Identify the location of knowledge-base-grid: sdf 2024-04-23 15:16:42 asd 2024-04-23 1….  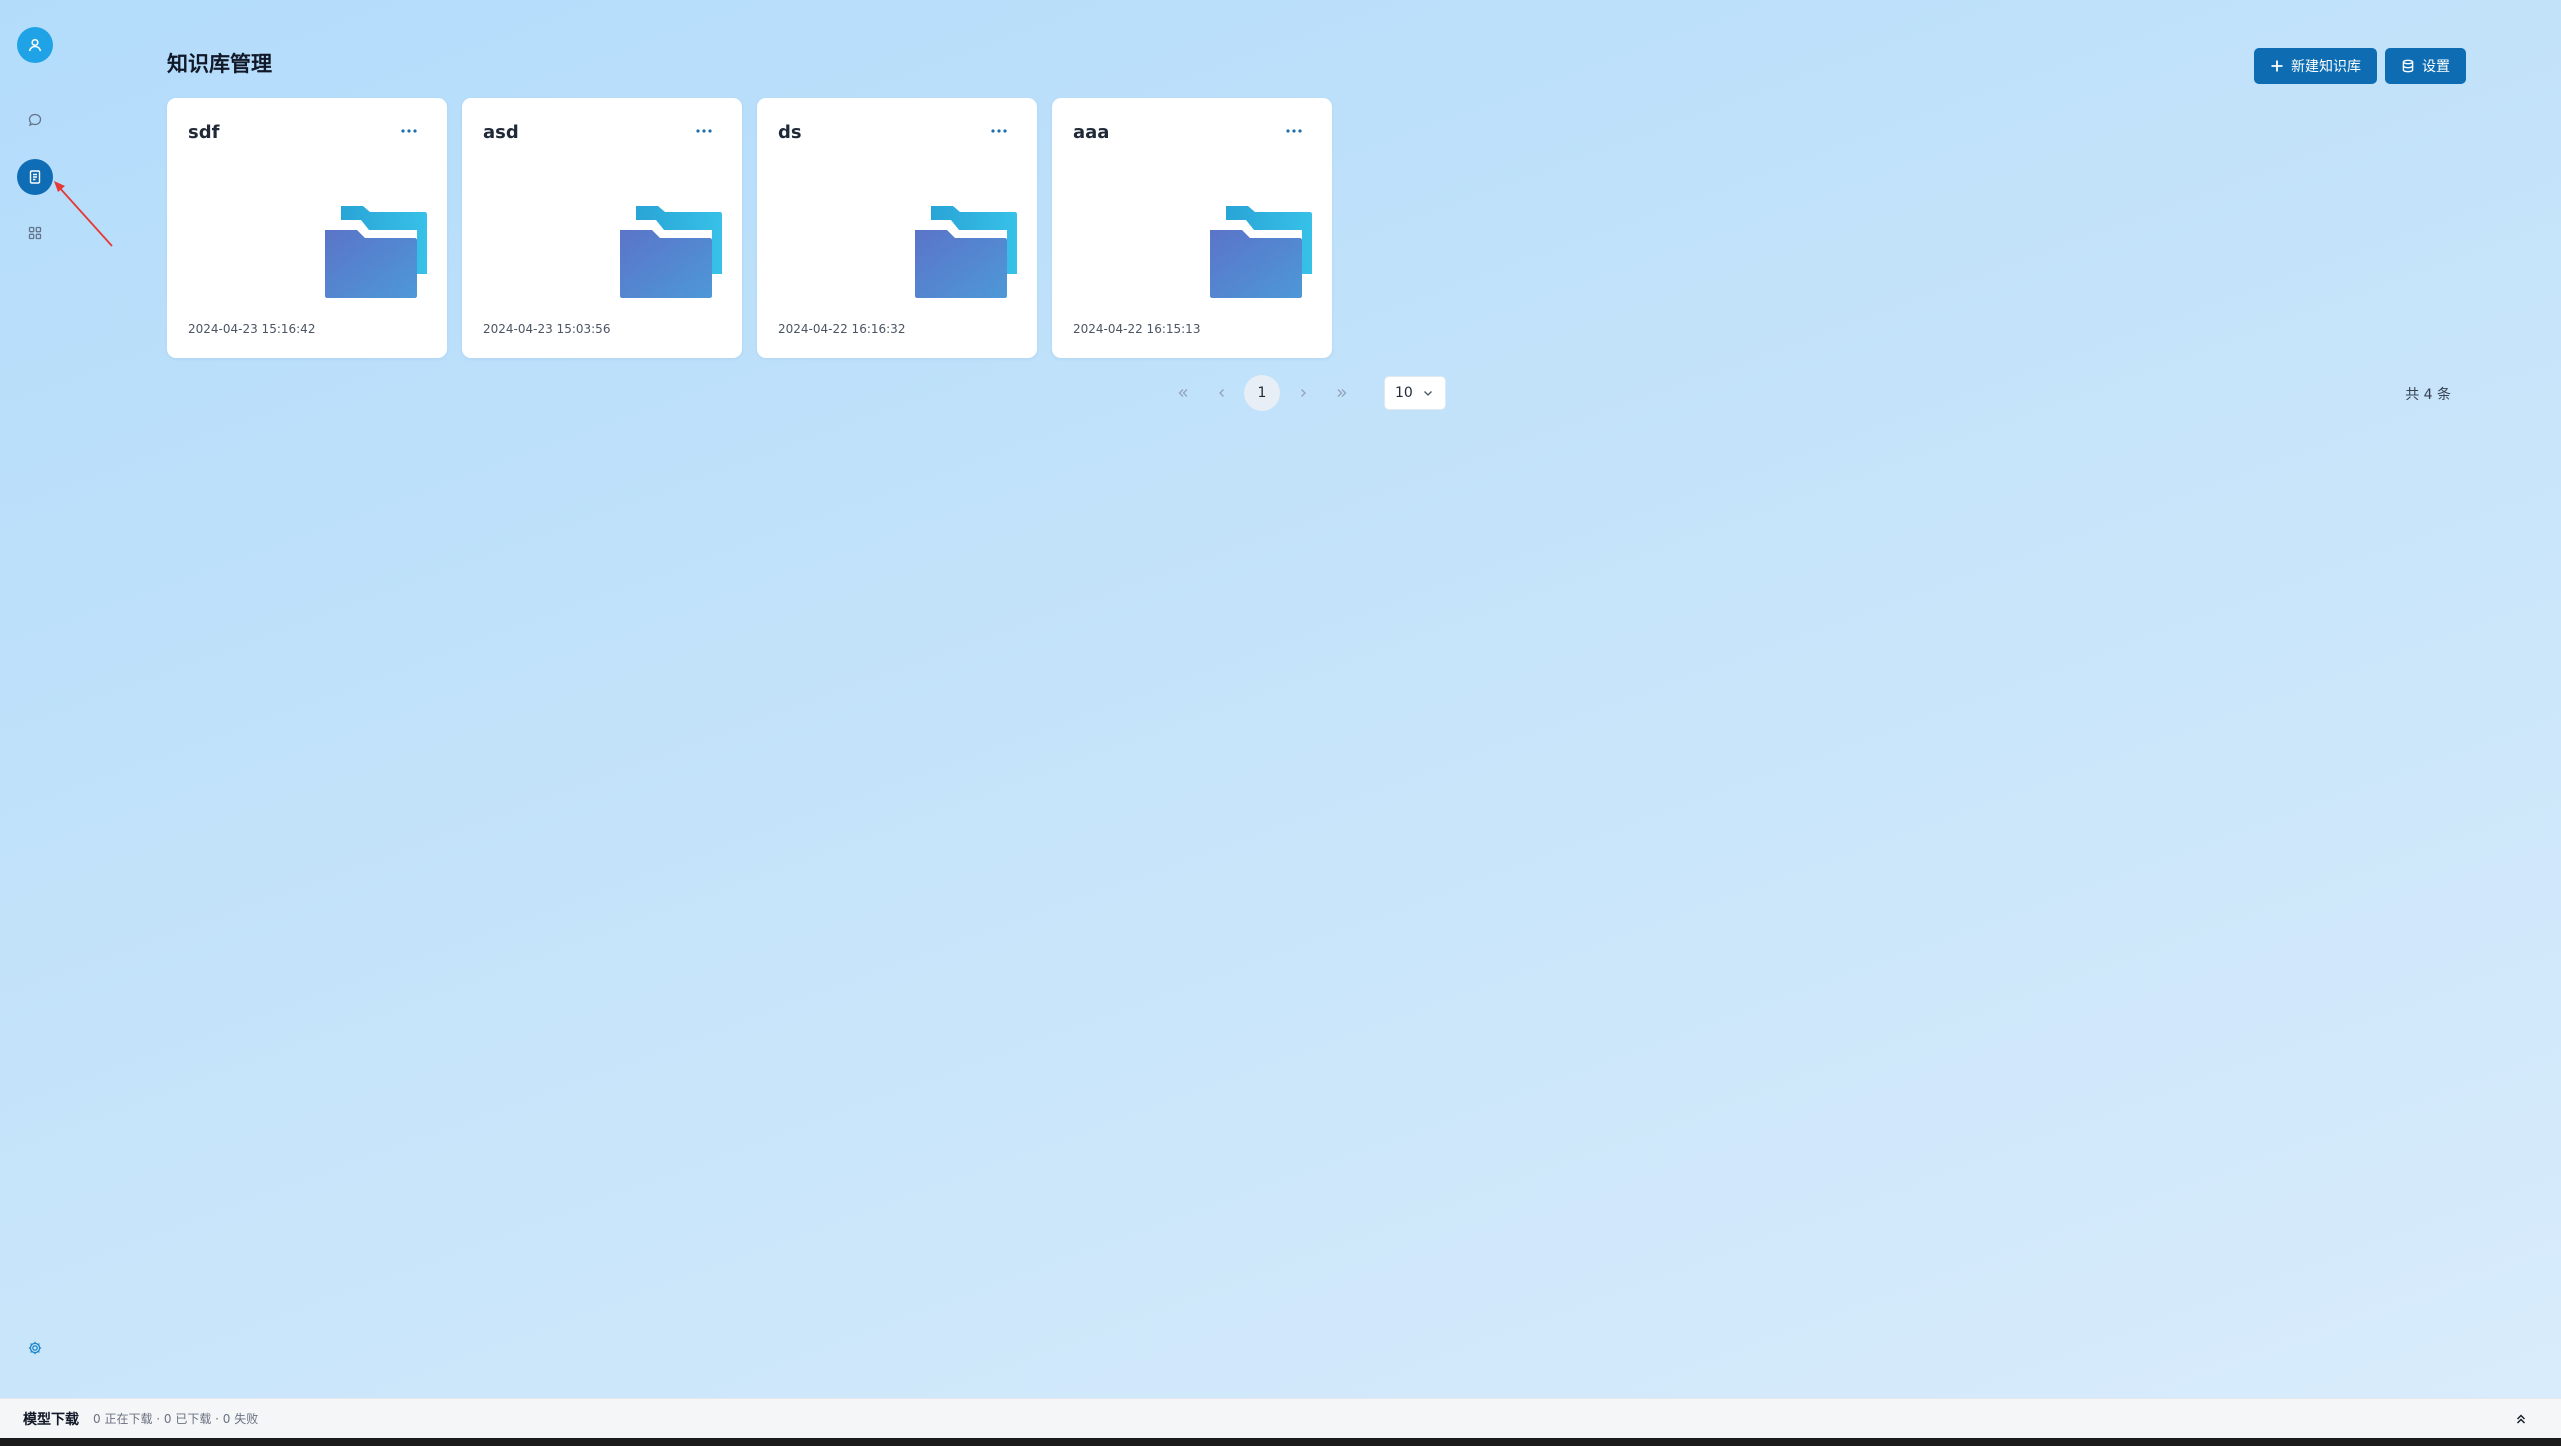
(749, 228).